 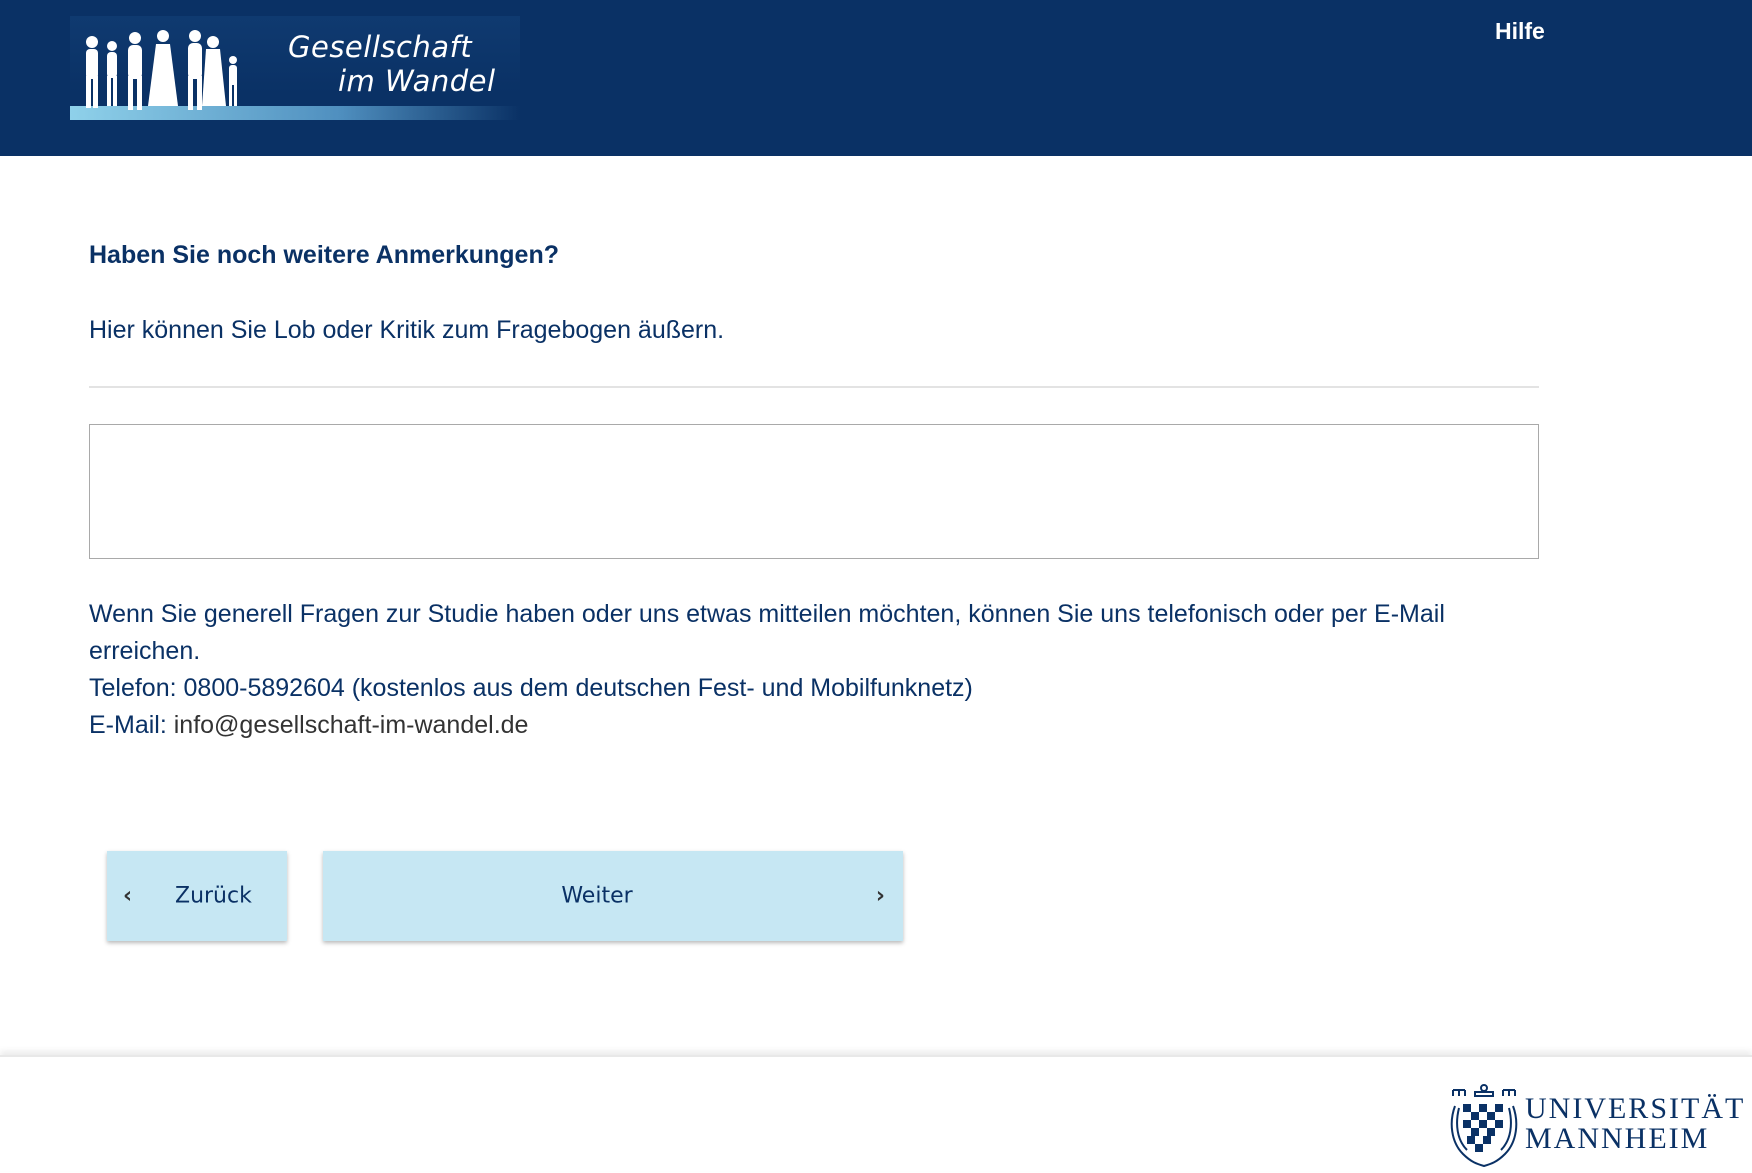 What do you see at coordinates (814, 491) in the screenshot?
I see `comment-textarea` at bounding box center [814, 491].